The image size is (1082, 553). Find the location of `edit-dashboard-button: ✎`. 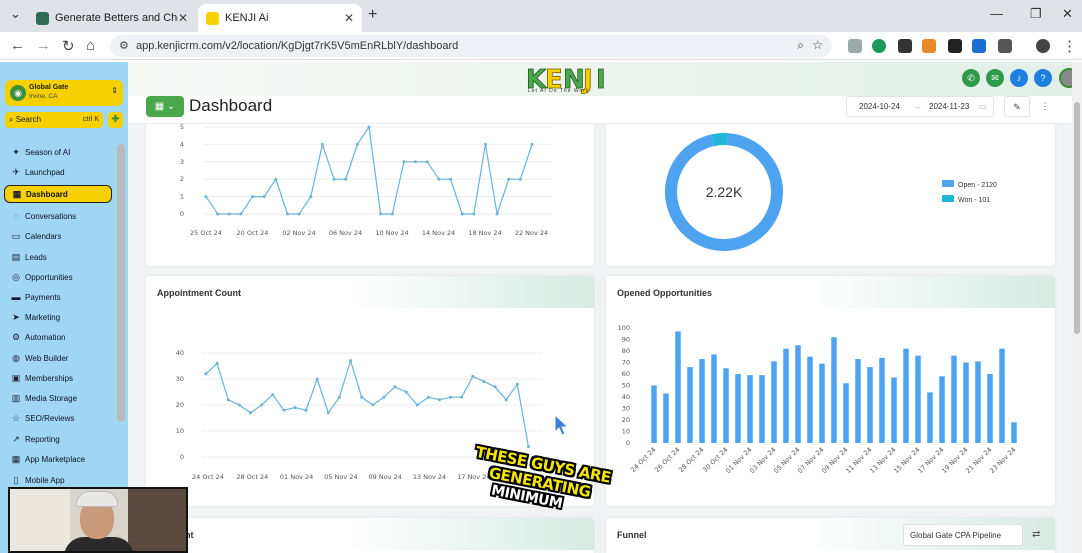

edit-dashboard-button: ✎ is located at coordinates (1017, 106).